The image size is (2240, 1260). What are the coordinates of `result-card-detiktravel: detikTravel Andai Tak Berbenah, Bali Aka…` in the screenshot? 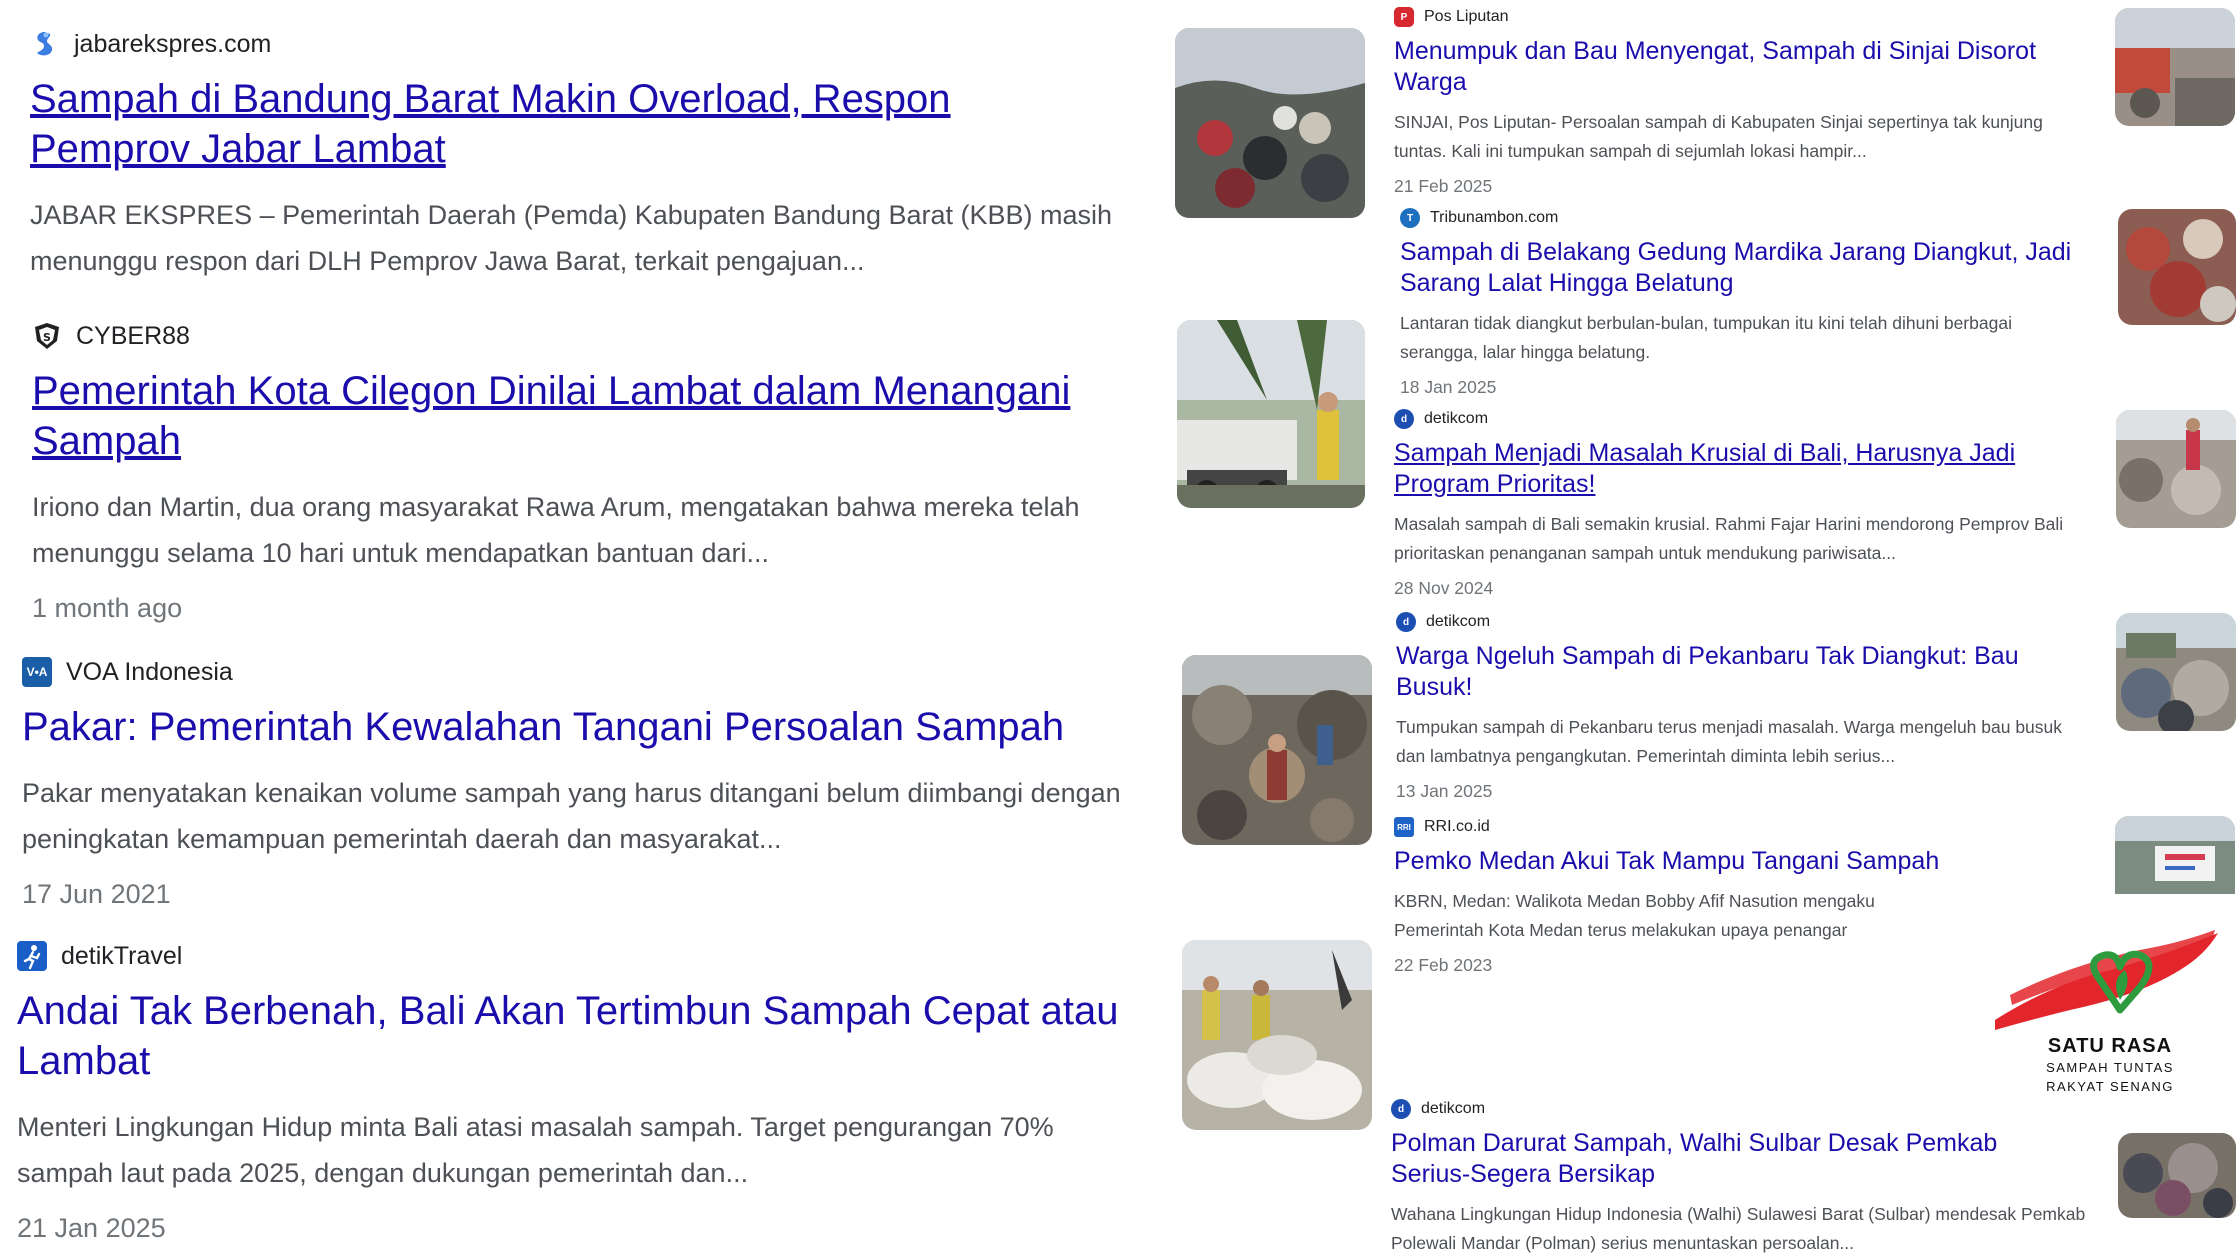 It's located at (587, 1091).